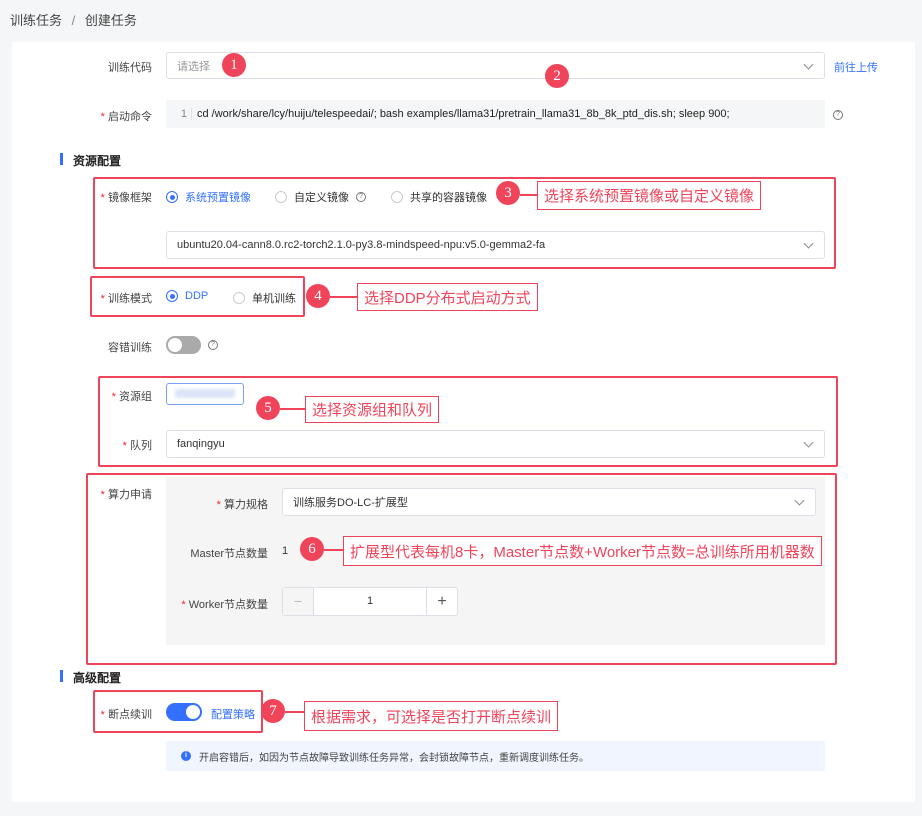  I want to click on info-text: 开启容错后，如因为节点故障导致训练任务异常，会封锁故障节点，重新调度训练任务。, so click(394, 758).